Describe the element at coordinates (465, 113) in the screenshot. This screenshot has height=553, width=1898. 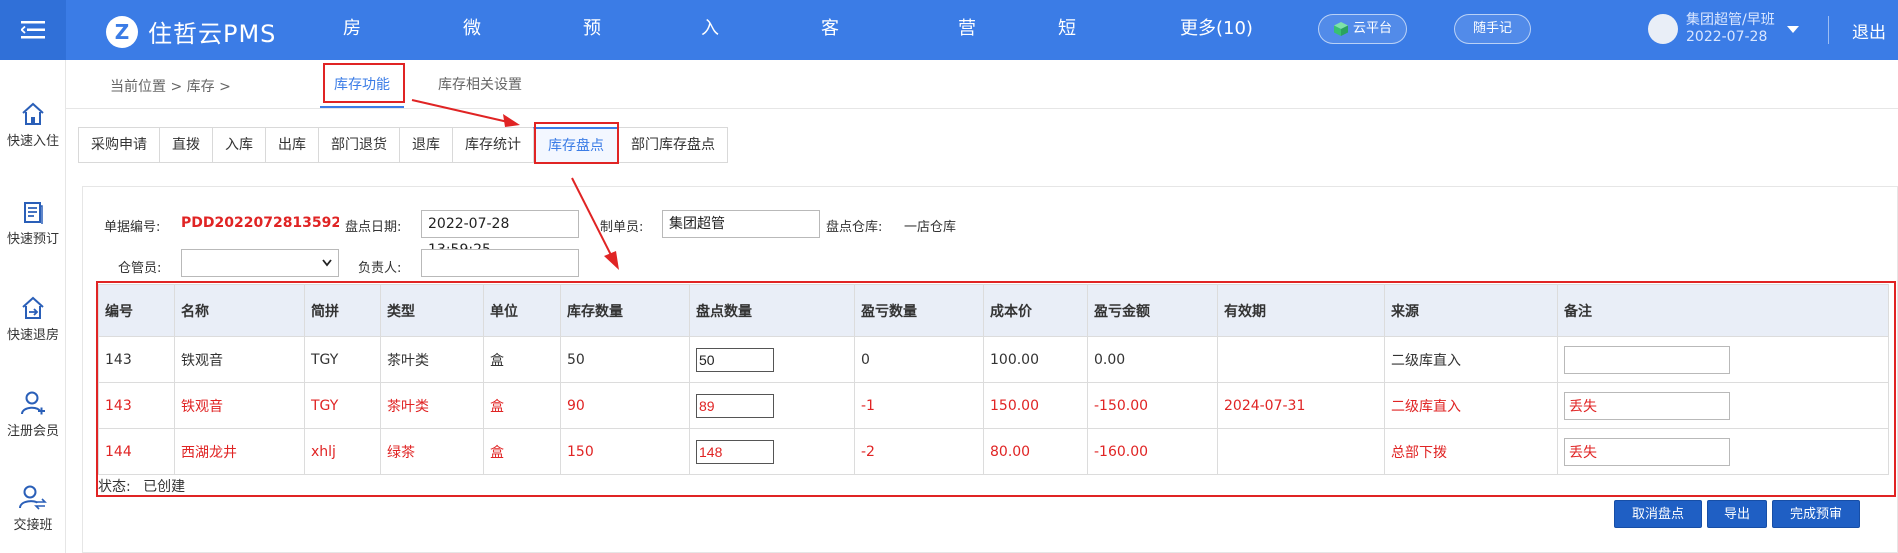
I see `arrow-to-count-tab` at that location.